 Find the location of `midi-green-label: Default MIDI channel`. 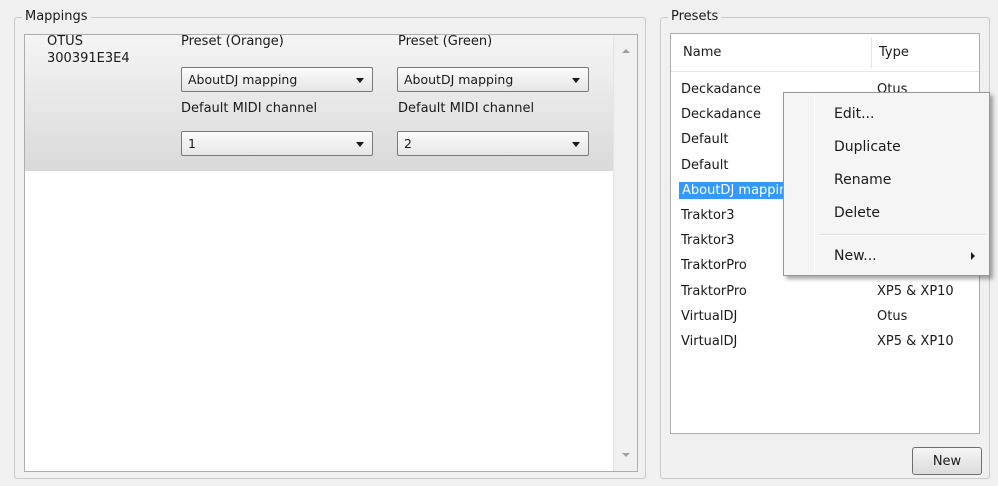

midi-green-label: Default MIDI channel is located at coordinates (466, 108).